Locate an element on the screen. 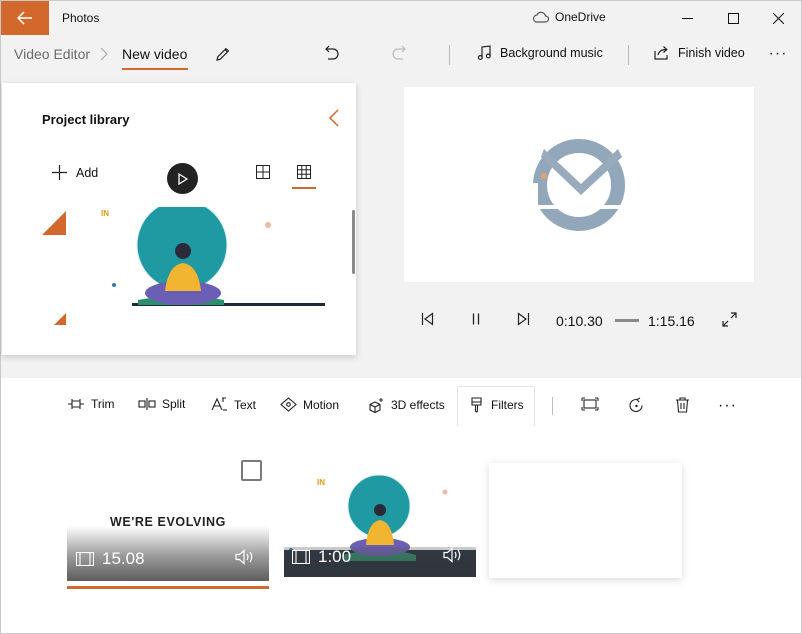 Image resolution: width=802 pixels, height=634 pixels. minimize-icon is located at coordinates (687, 18).